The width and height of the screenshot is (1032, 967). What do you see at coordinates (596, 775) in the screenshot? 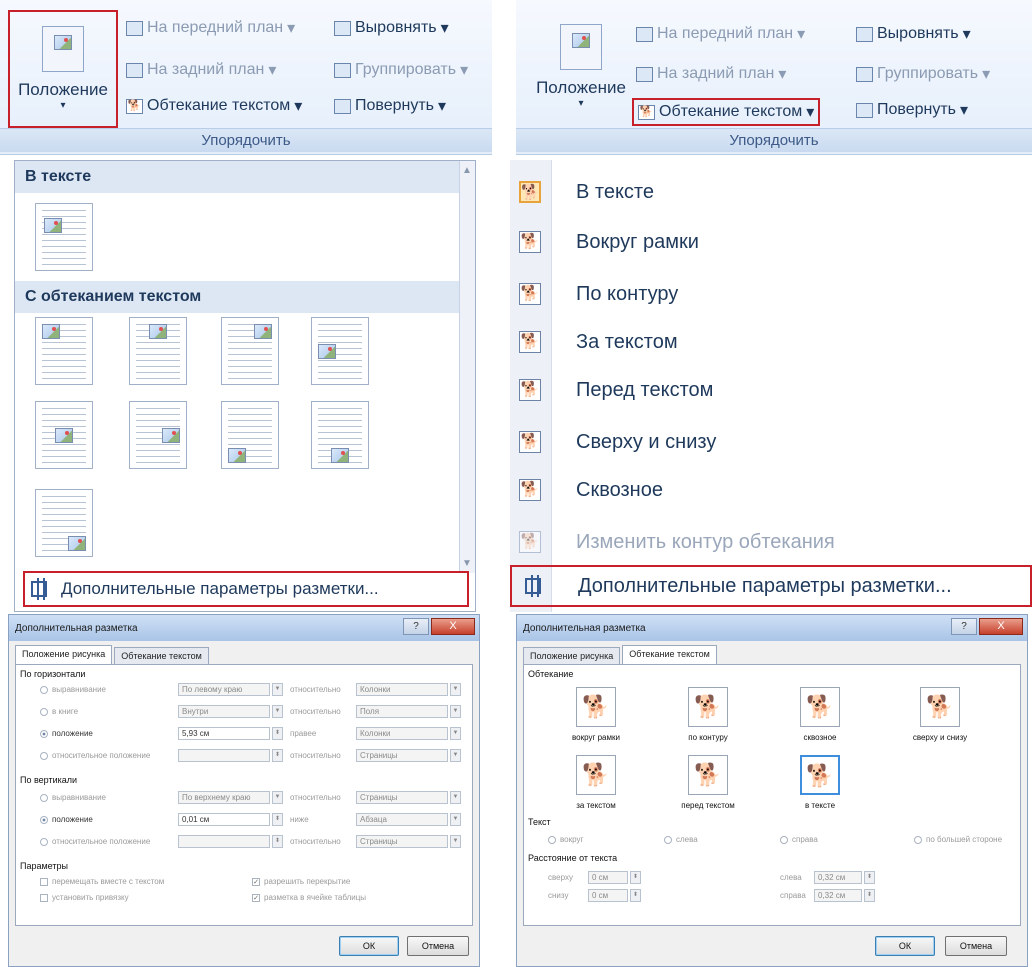
I see `wrap-behind-option: 🐕` at bounding box center [596, 775].